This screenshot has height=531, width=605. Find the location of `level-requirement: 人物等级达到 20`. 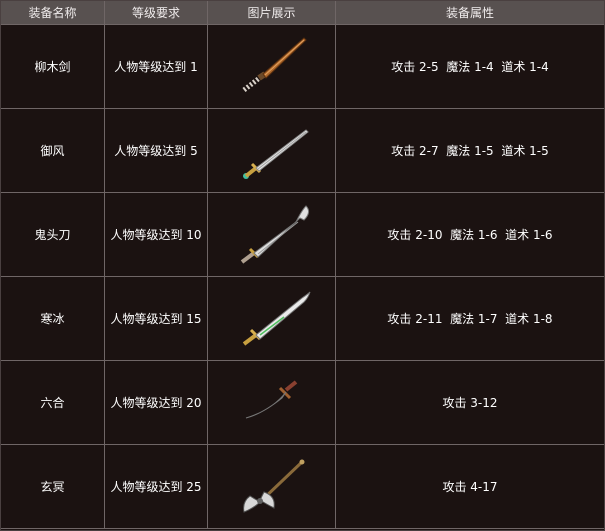

level-requirement: 人物等级达到 20 is located at coordinates (156, 403).